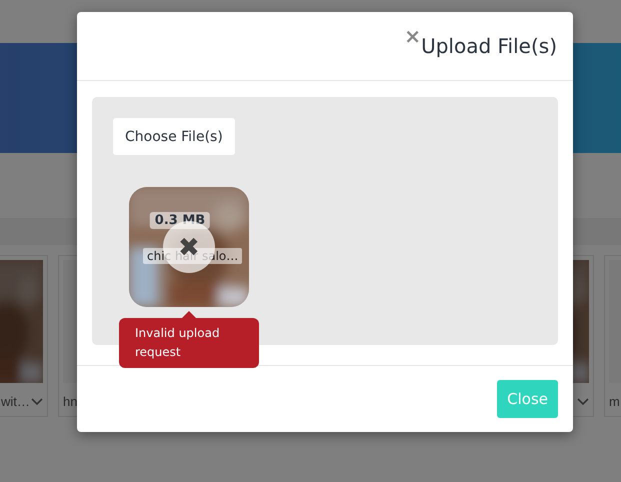 The image size is (621, 482). What do you see at coordinates (413, 36) in the screenshot?
I see `close-icon: ×` at bounding box center [413, 36].